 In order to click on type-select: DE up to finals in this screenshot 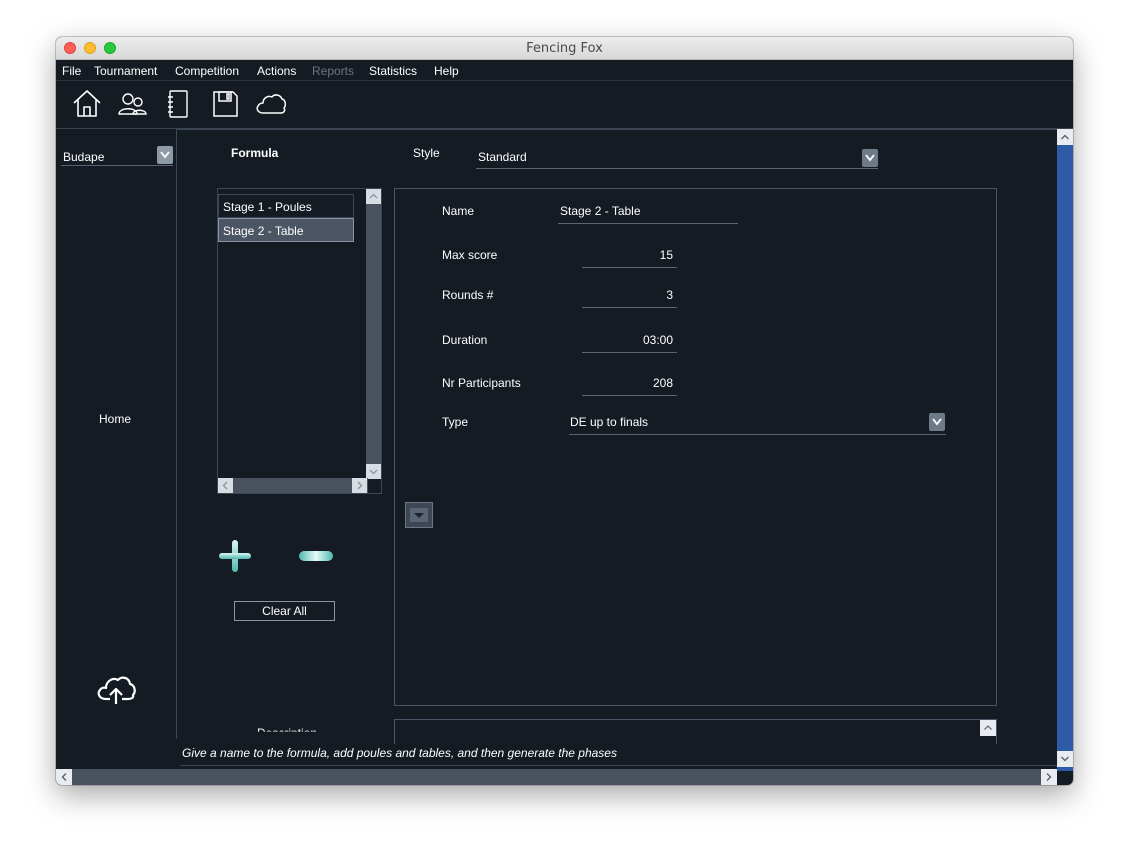, I will do `click(757, 423)`.